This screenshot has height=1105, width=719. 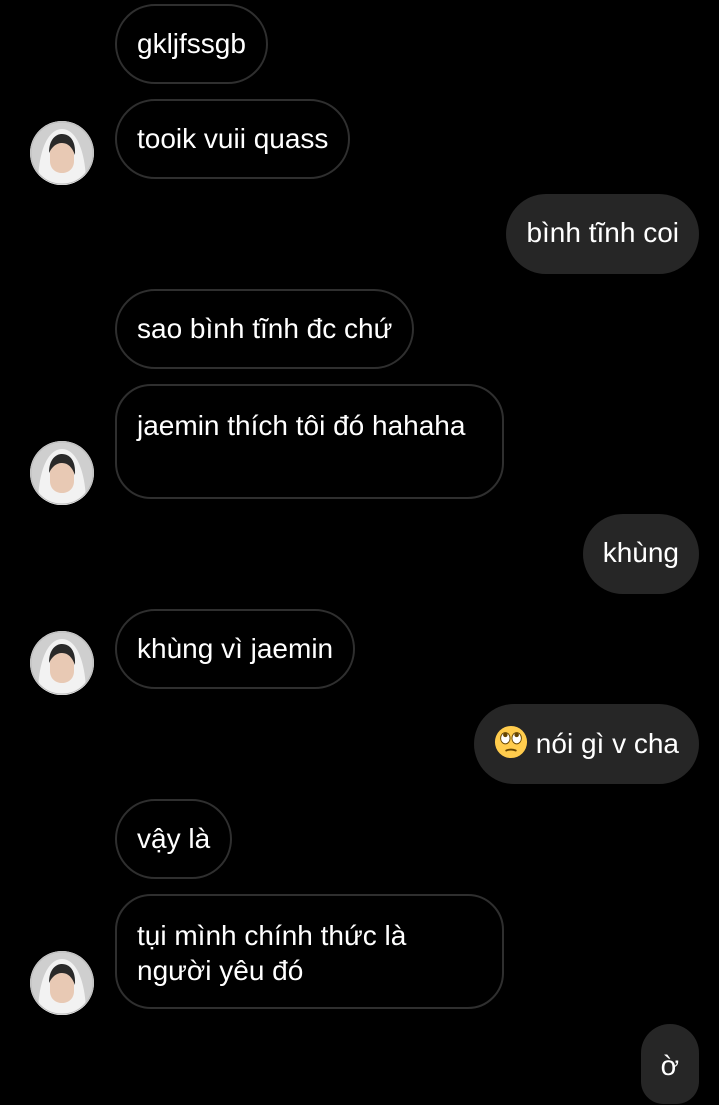 I want to click on incoming-message-bubble: vậy là, so click(x=174, y=839).